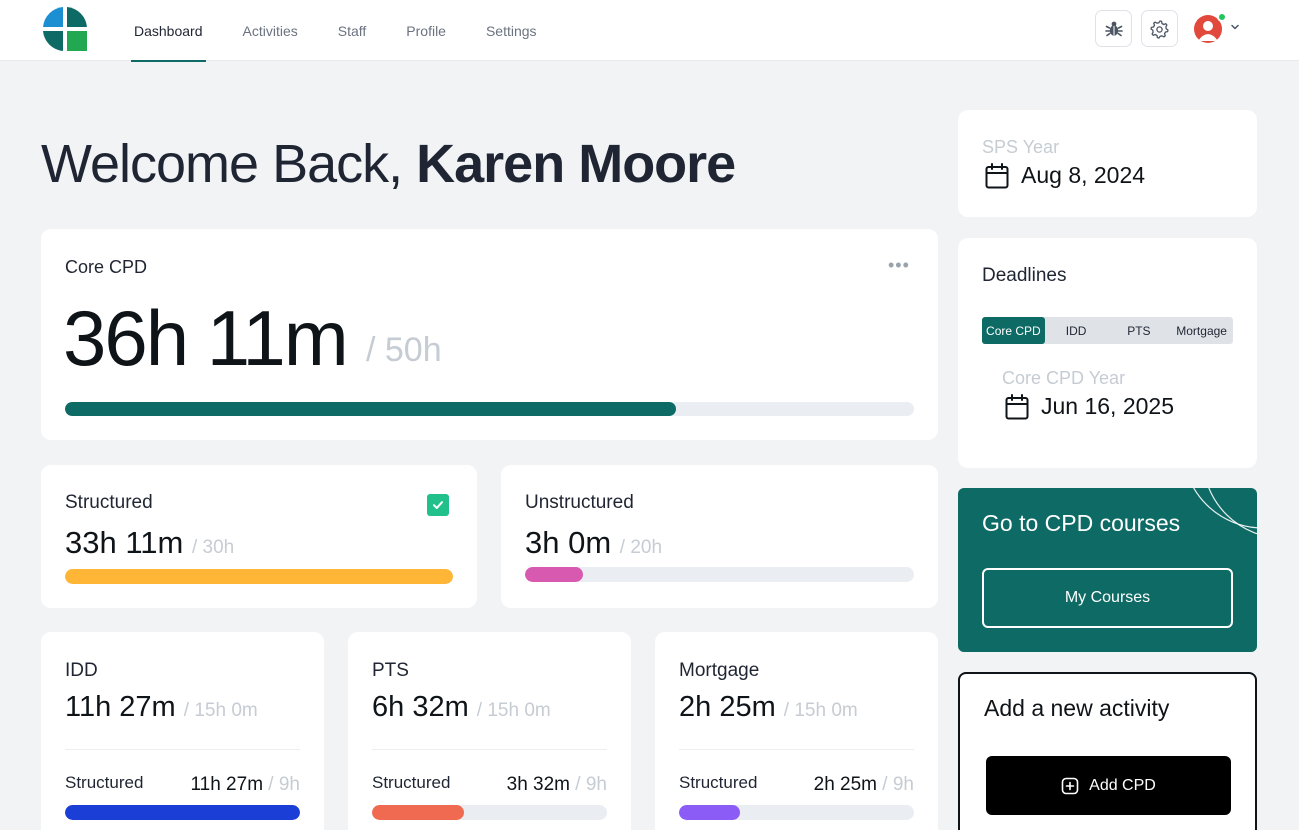 This screenshot has height=830, width=1299. I want to click on core-cpd-year-label: Core CPD Year, so click(1064, 378).